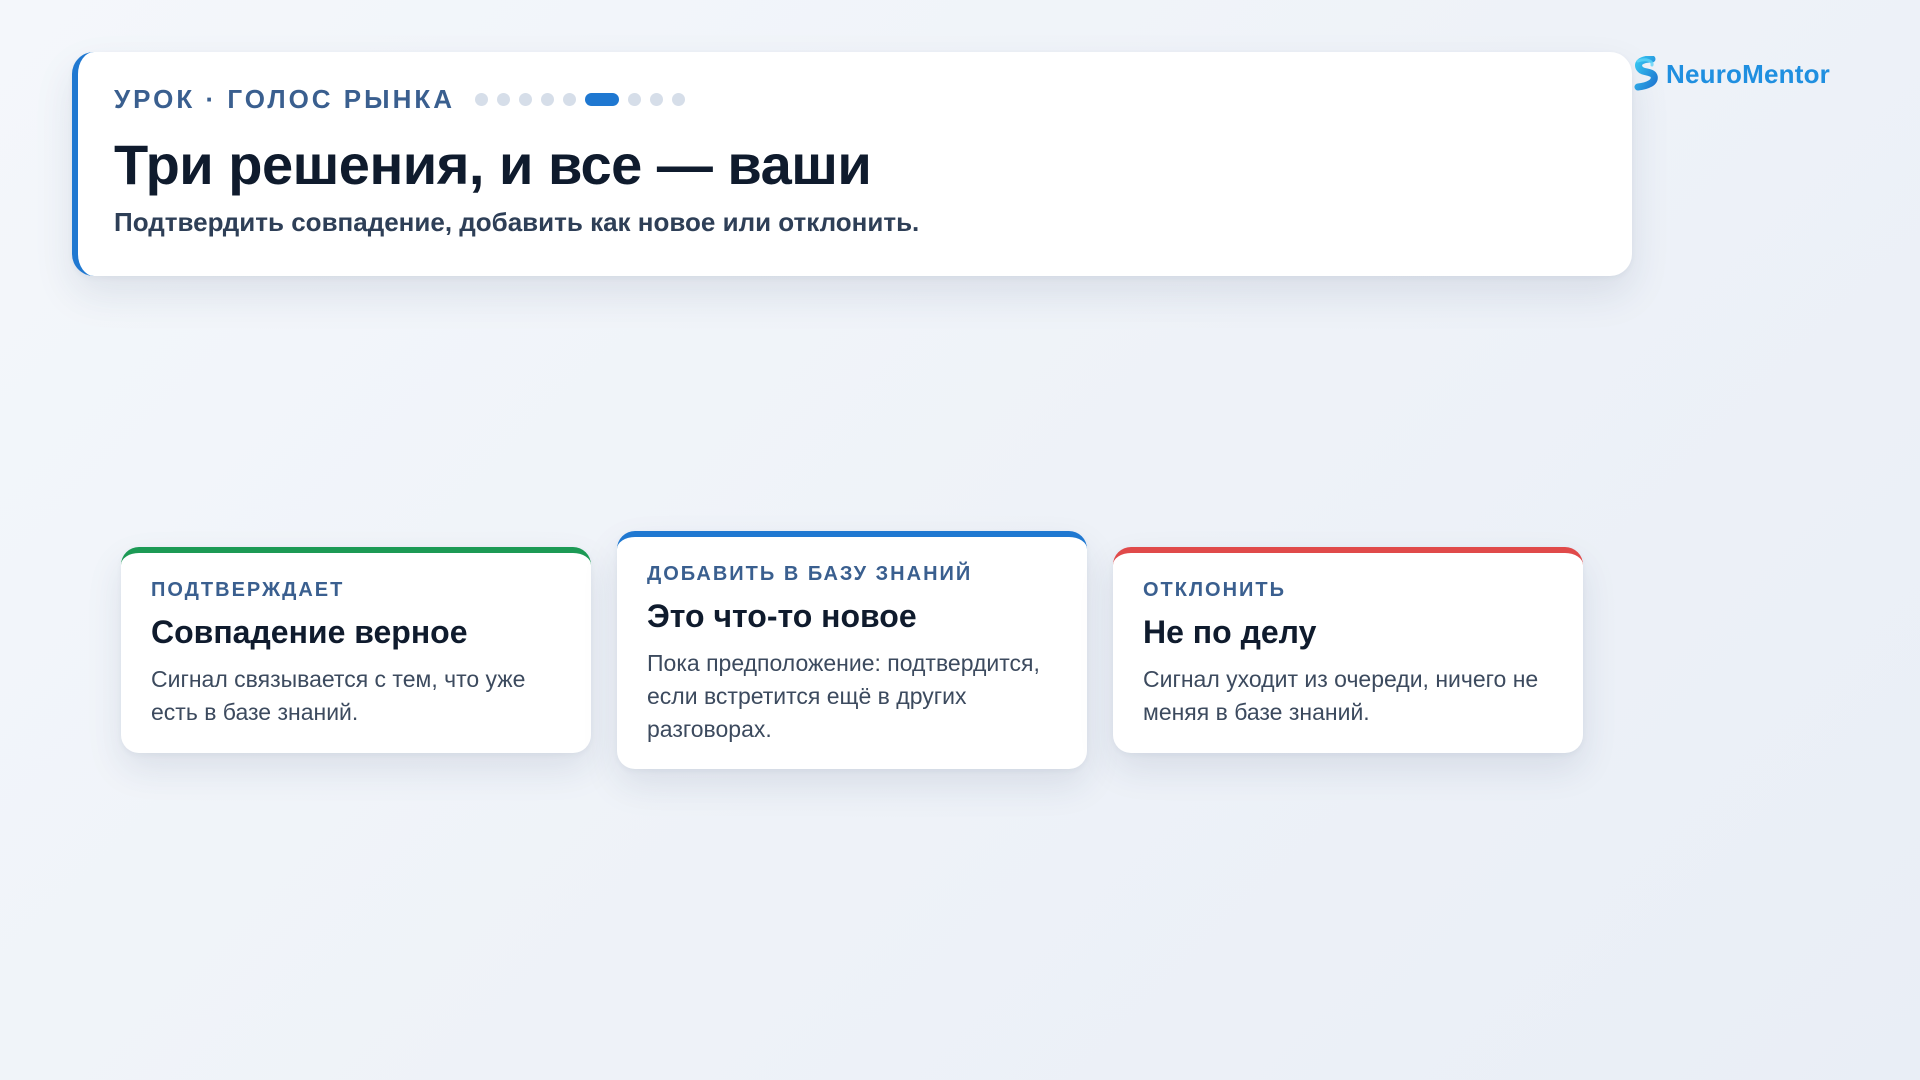 This screenshot has height=1080, width=1920. Describe the element at coordinates (782, 616) in the screenshot. I see `card-title: Это что-то новое` at that location.